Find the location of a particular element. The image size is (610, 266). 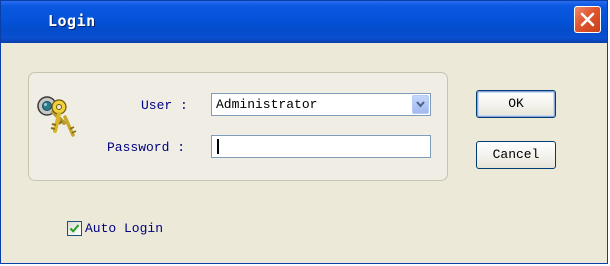

window-title: Login is located at coordinates (72, 21).